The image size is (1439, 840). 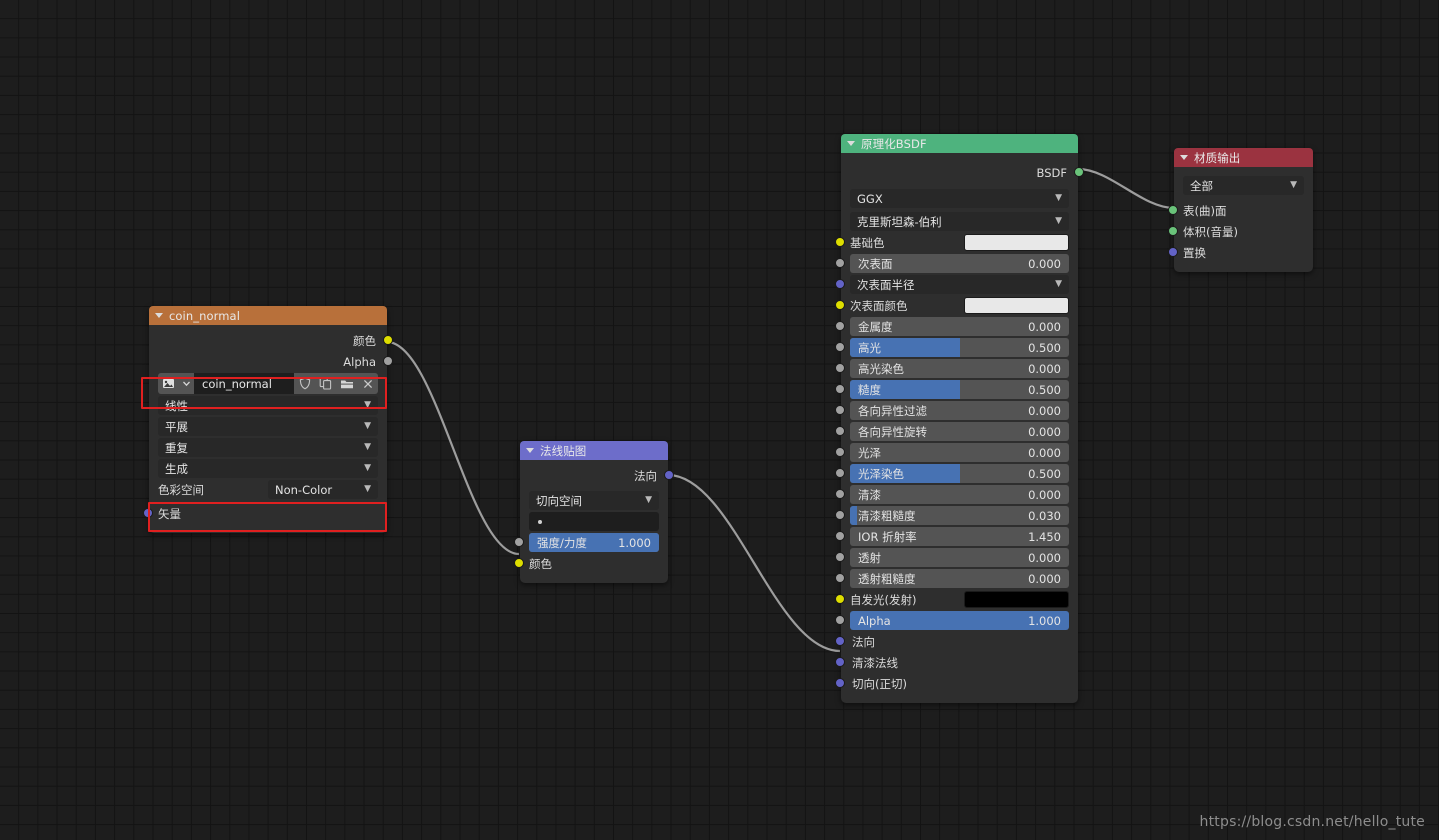 I want to click on uvmap-row, so click(x=594, y=521).